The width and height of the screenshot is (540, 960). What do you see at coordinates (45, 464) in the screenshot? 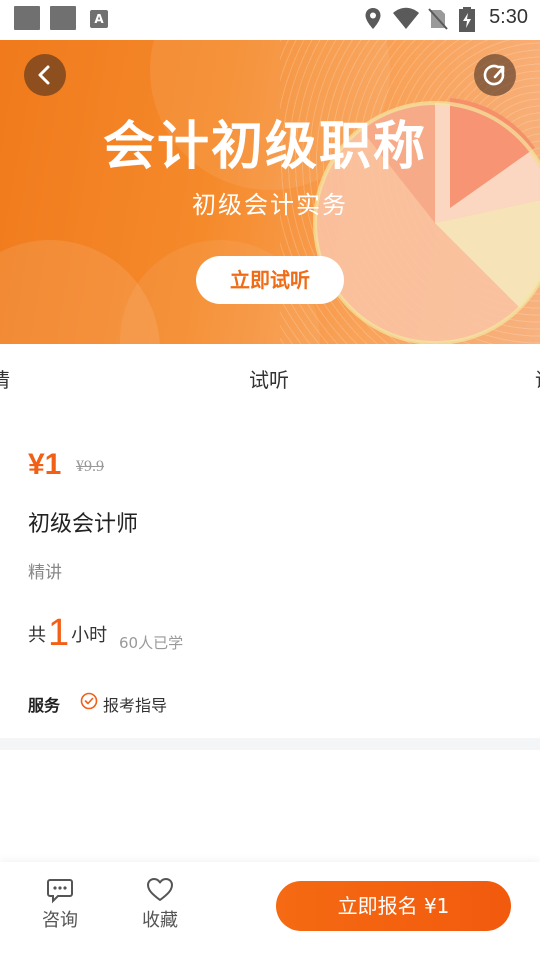
I see `current-price: ¥1` at bounding box center [45, 464].